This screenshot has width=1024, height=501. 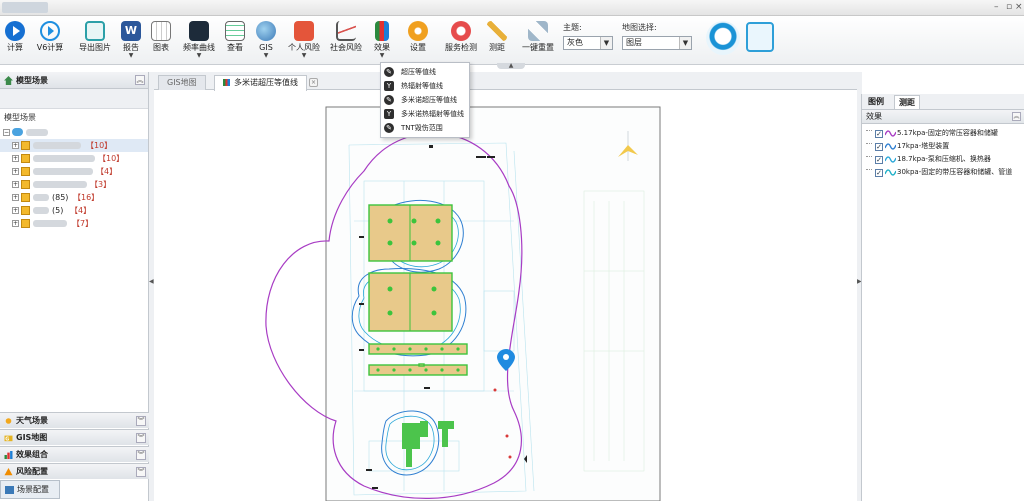 What do you see at coordinates (313, 82) in the screenshot?
I see `close-tab-icon: ×` at bounding box center [313, 82].